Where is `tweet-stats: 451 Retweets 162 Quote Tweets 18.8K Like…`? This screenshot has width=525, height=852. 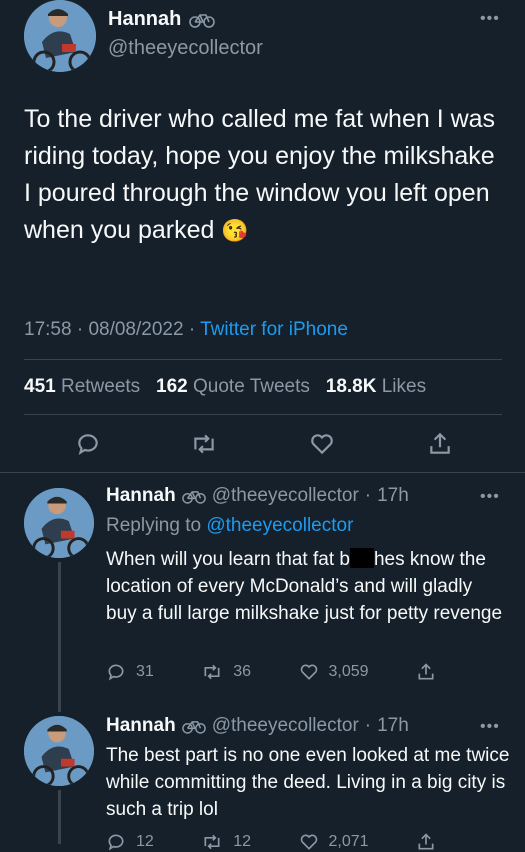
tweet-stats: 451 Retweets 162 Quote Tweets 18.8K Like… is located at coordinates (225, 387).